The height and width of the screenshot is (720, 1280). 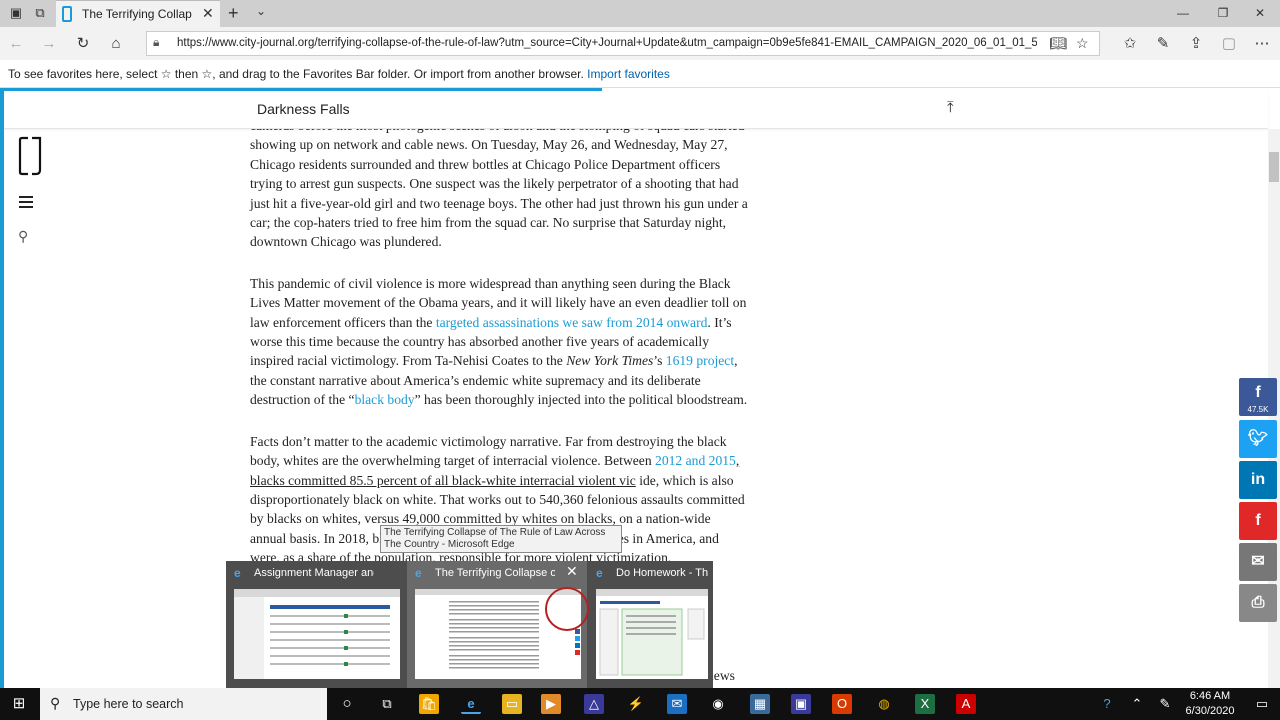 I want to click on share-icon: ⇪, so click(x=1196, y=44).